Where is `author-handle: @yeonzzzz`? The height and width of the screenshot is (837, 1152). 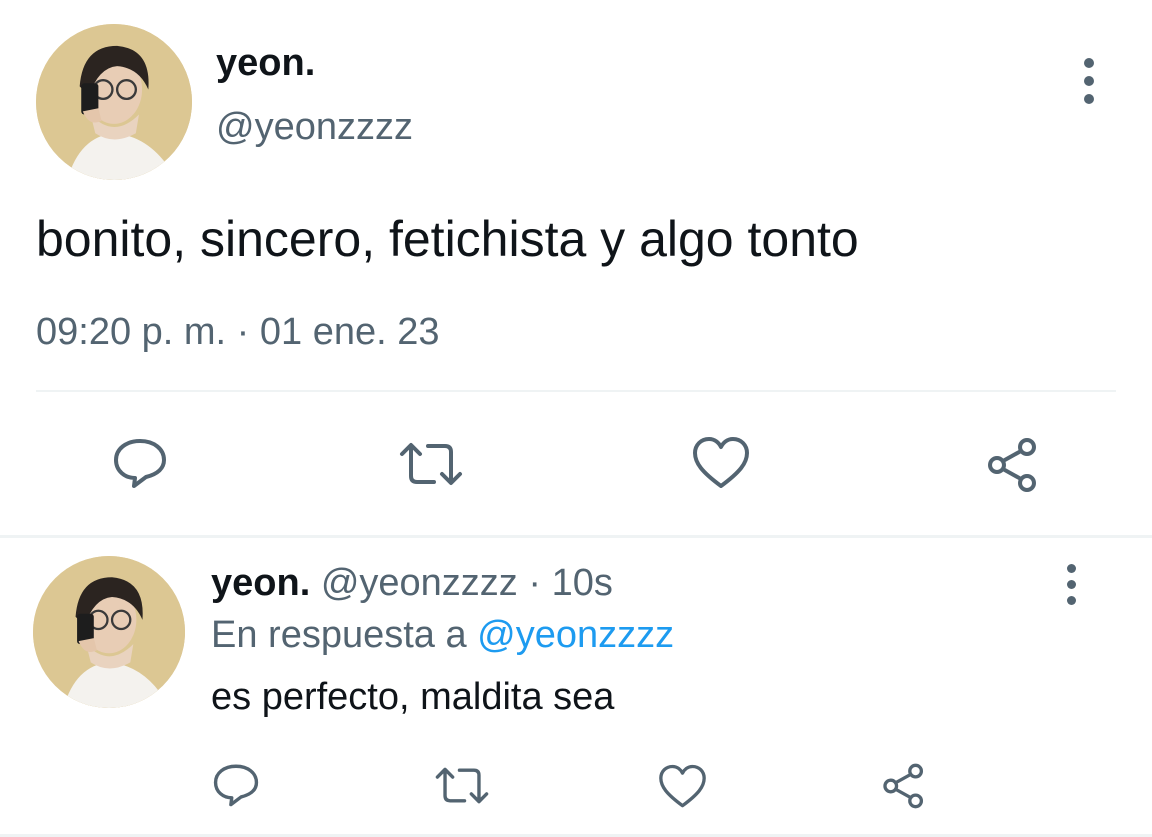
author-handle: @yeonzzzz is located at coordinates (314, 127).